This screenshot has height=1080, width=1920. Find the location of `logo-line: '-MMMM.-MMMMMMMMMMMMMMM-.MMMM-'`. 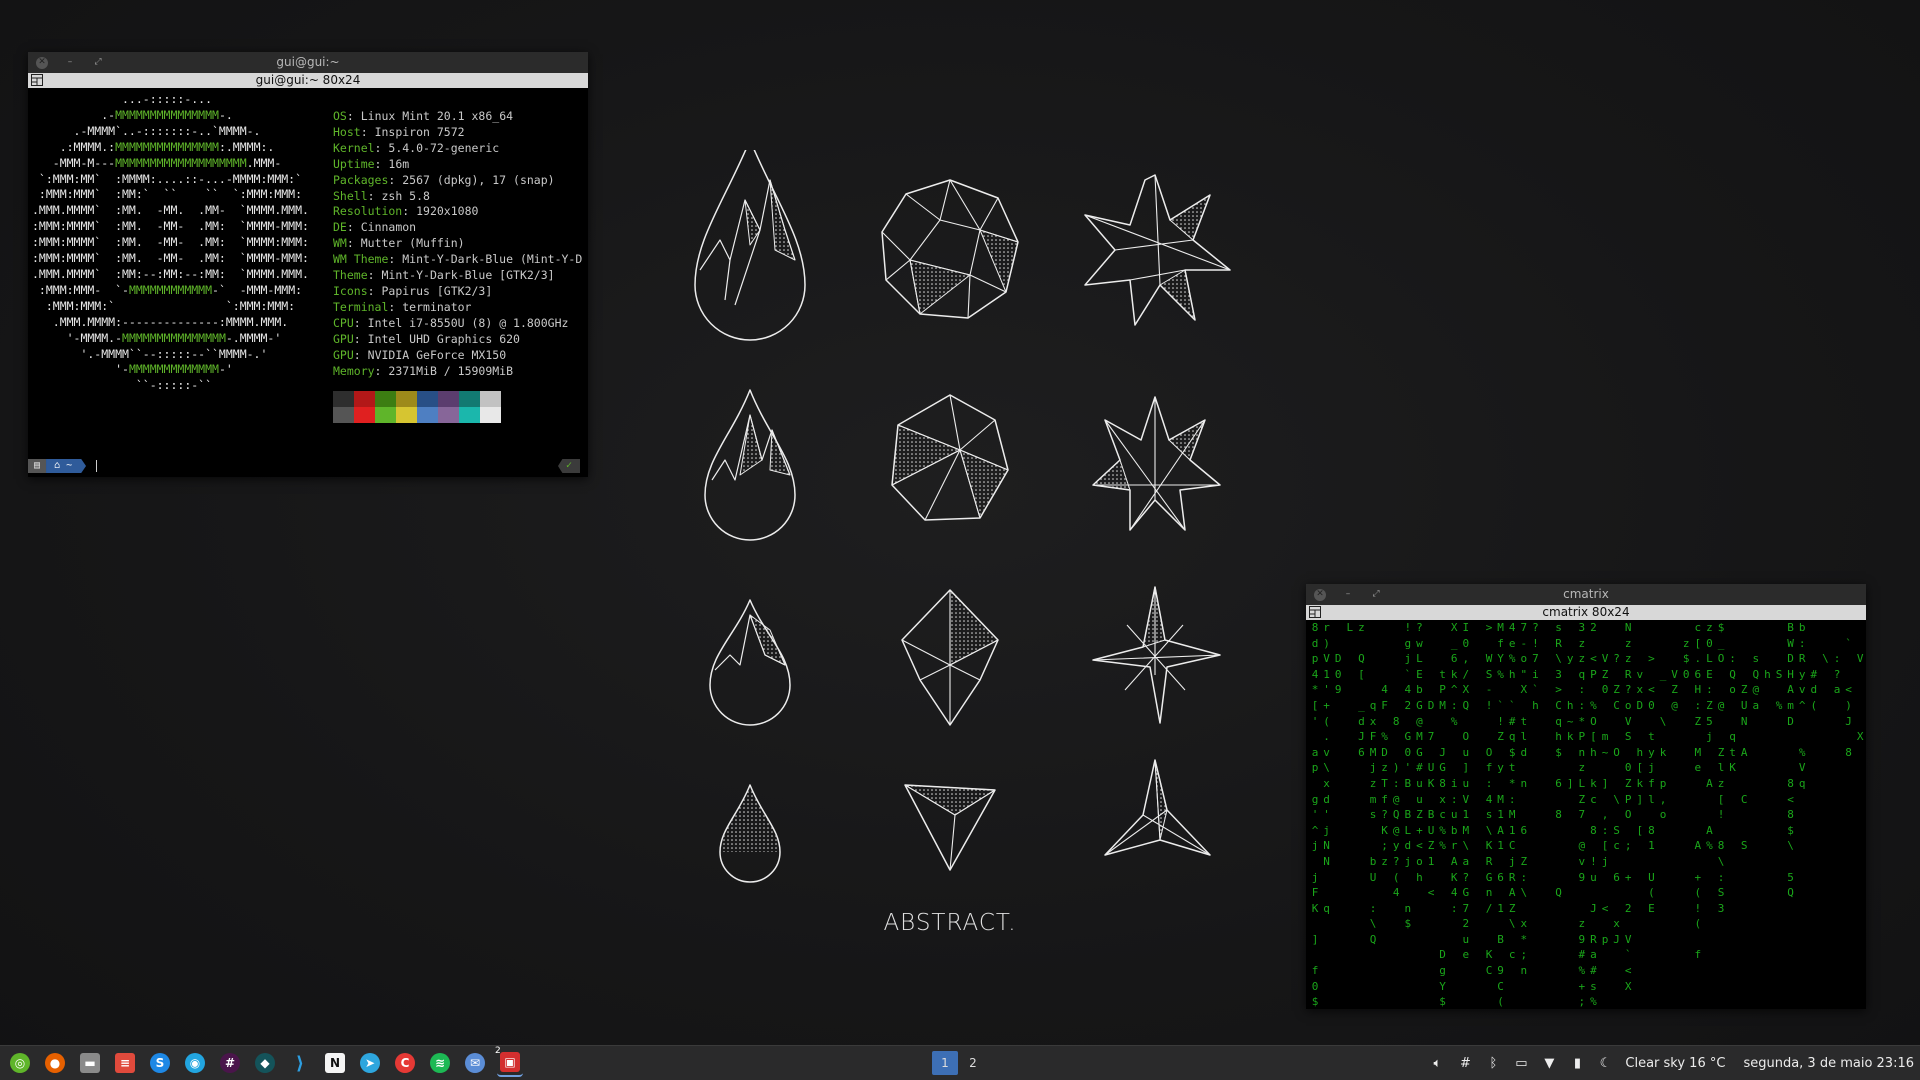

logo-line: '-MMMM.-MMMMMMMMMMMMMMM-.MMMM-' is located at coordinates (157, 337).